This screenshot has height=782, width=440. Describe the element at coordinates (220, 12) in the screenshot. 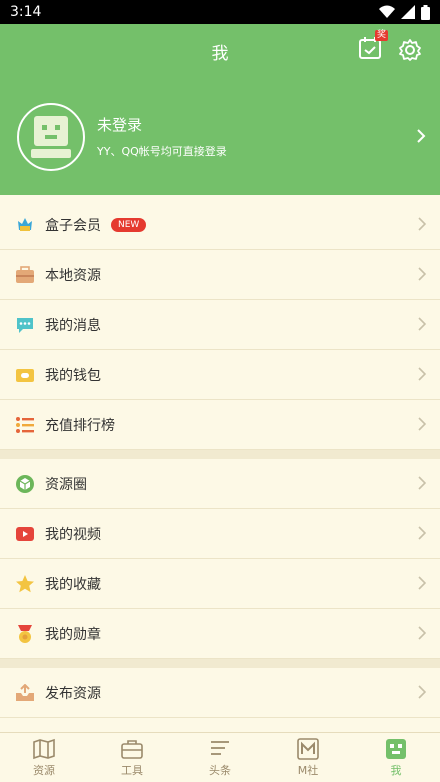

I see `status-bar: 3:14` at that location.